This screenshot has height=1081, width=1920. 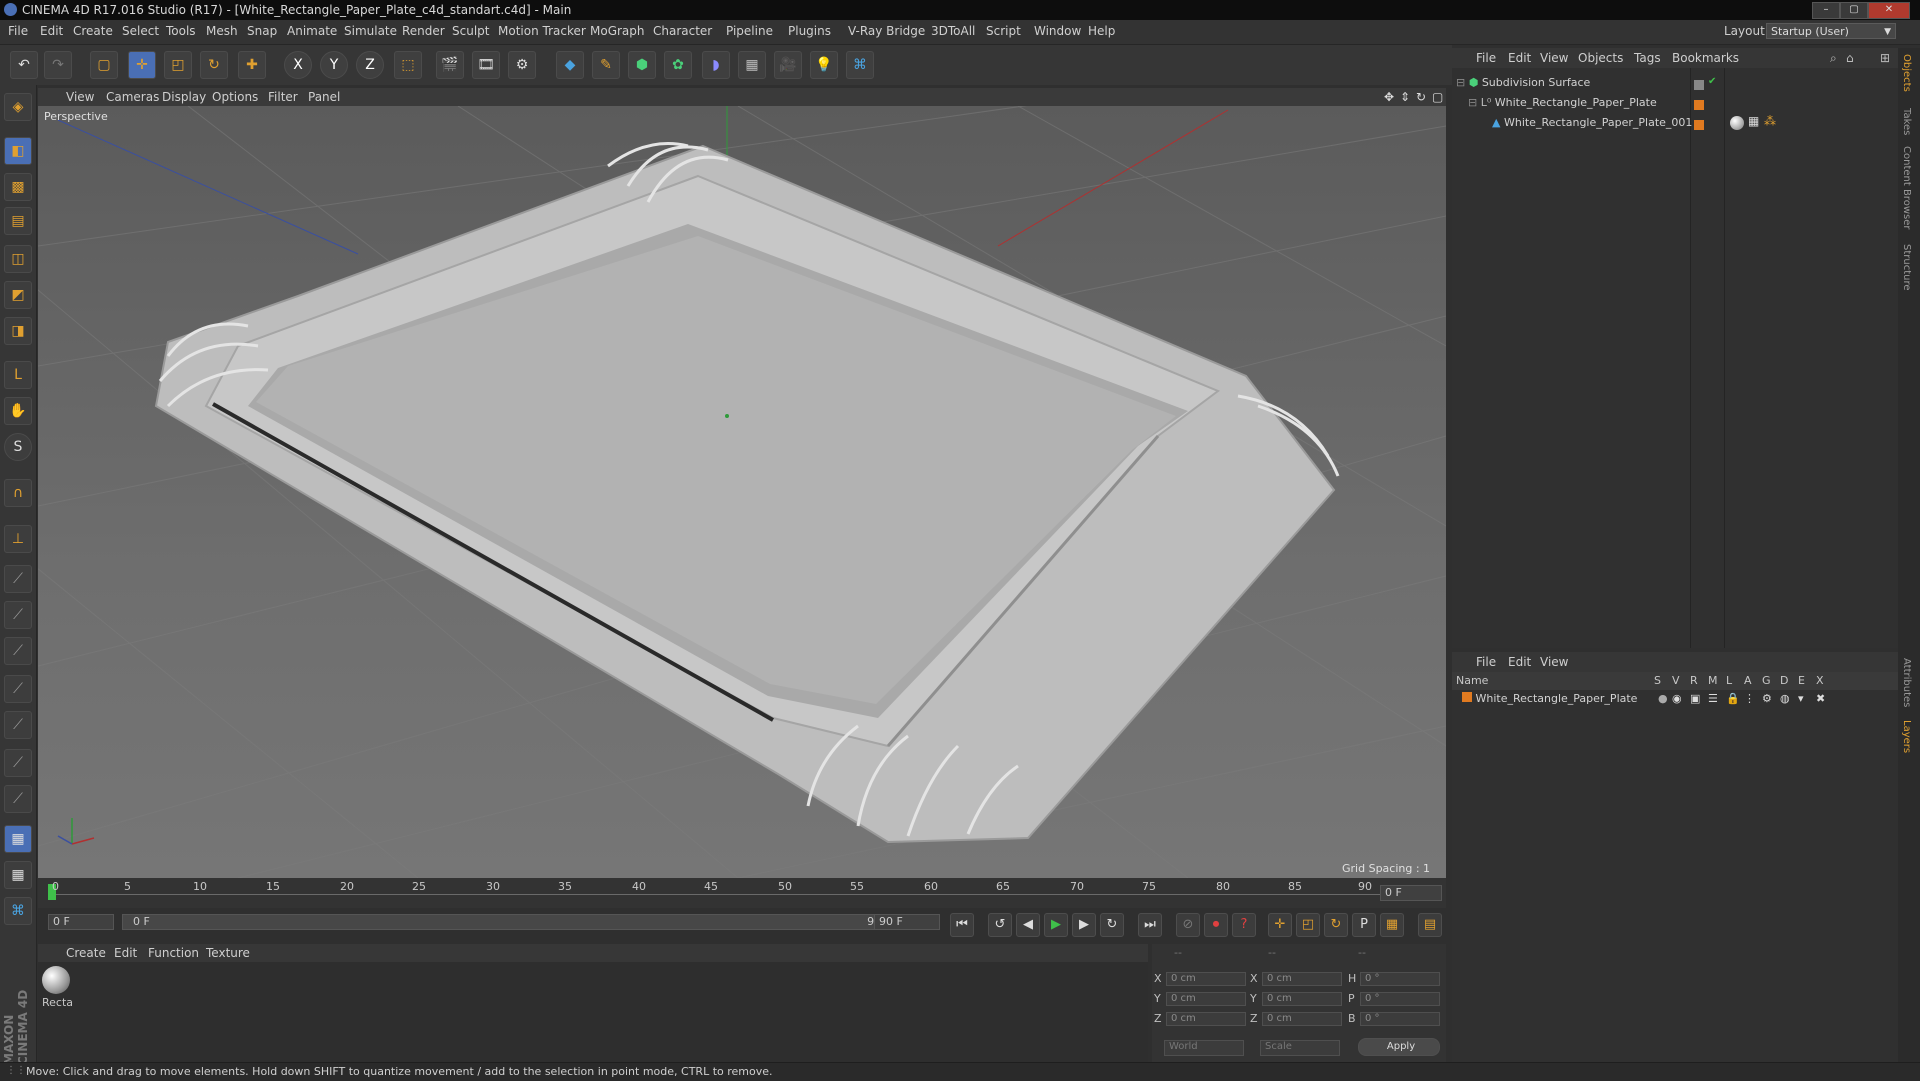 I want to click on key-rotation-icon: ↻, so click(x=1336, y=925).